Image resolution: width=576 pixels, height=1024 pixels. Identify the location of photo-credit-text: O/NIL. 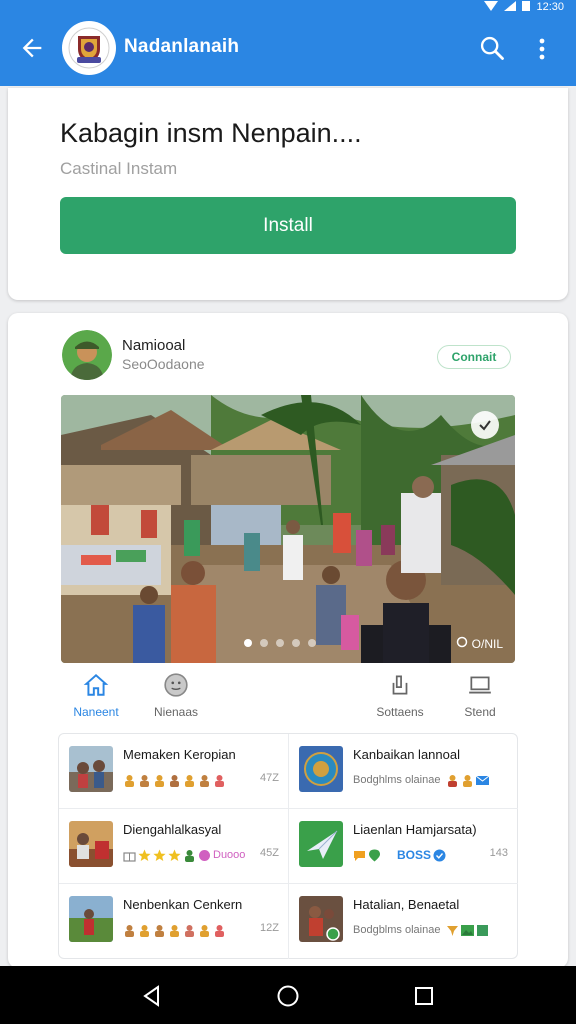
(487, 643).